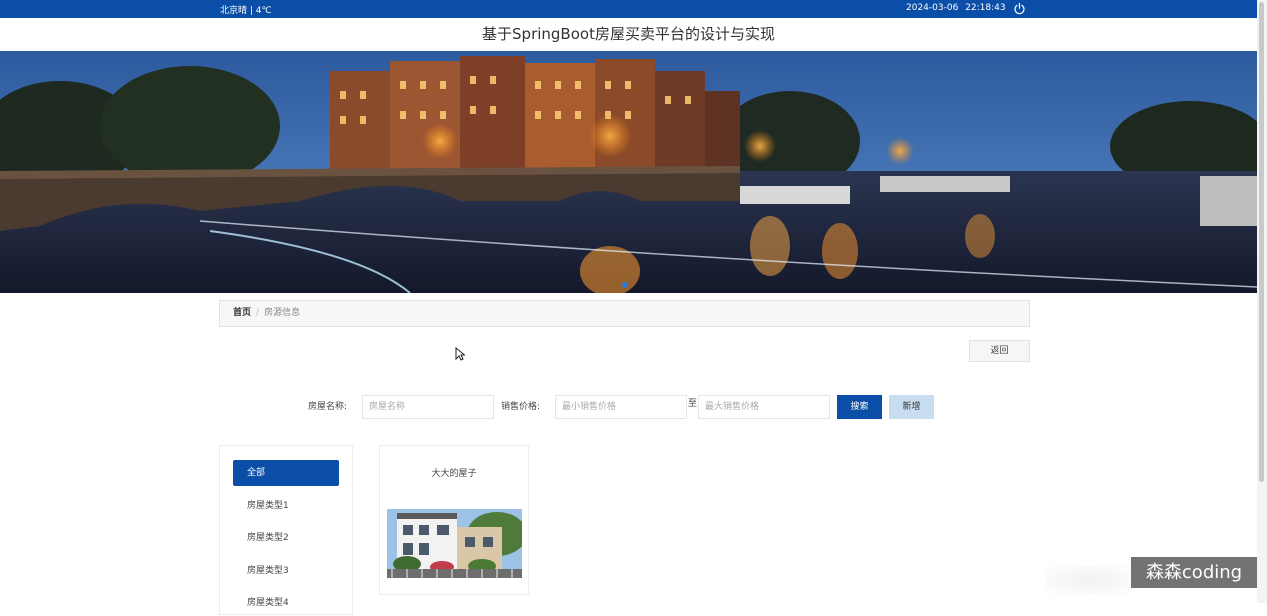 The image size is (1267, 616). I want to click on category-list: 全部 房屋类型1 房屋类型2 房屋类型3 房屋类型4, so click(286, 530).